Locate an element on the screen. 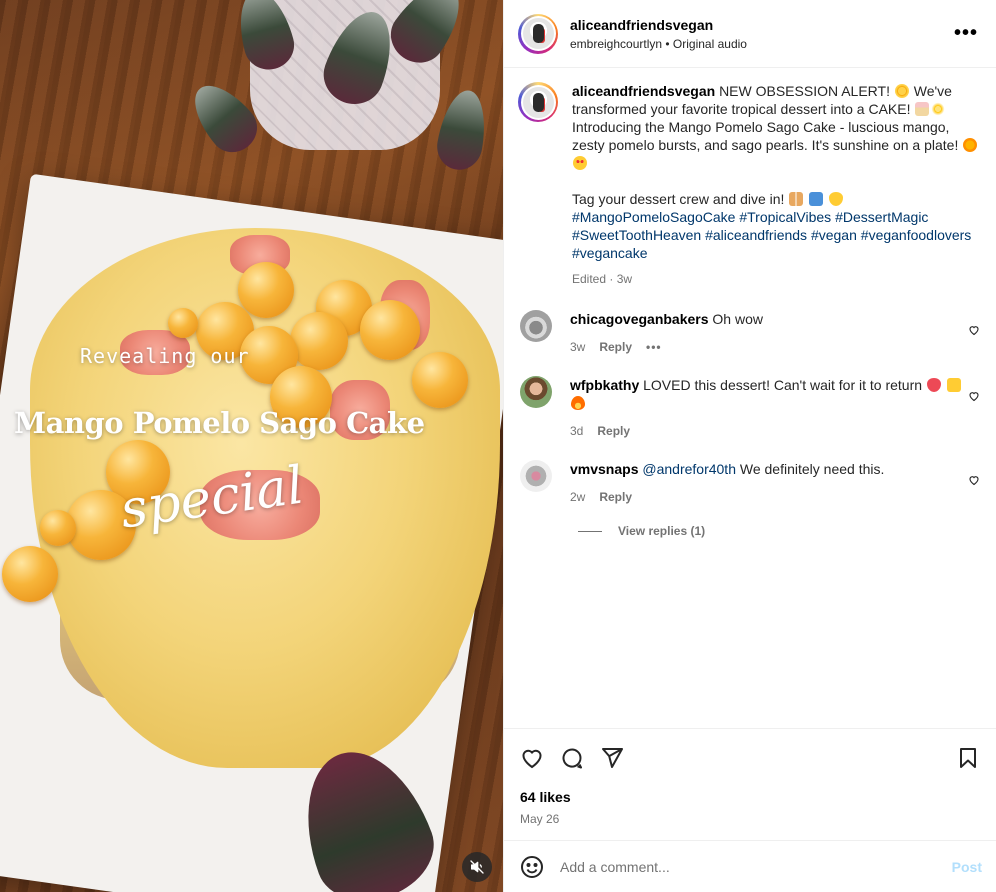 The width and height of the screenshot is (996, 892). view-replies-button: View replies (1) is located at coordinates (780, 531).